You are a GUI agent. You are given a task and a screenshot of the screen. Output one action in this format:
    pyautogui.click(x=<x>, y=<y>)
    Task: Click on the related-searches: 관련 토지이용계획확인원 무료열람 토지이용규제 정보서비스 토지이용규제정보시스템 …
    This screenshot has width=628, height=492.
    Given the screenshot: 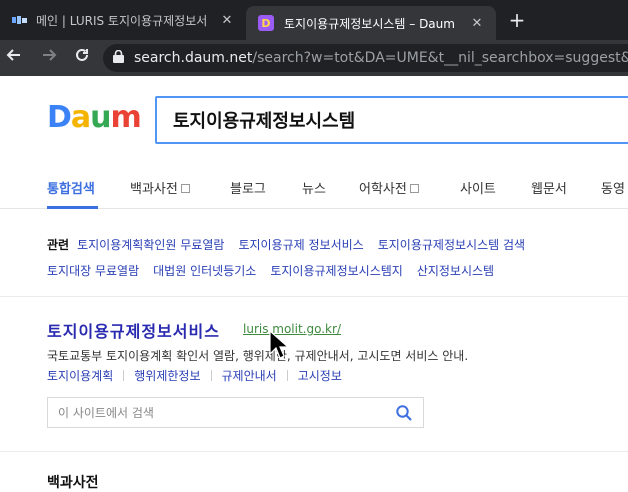 What is the action you would take?
    pyautogui.click(x=332, y=258)
    